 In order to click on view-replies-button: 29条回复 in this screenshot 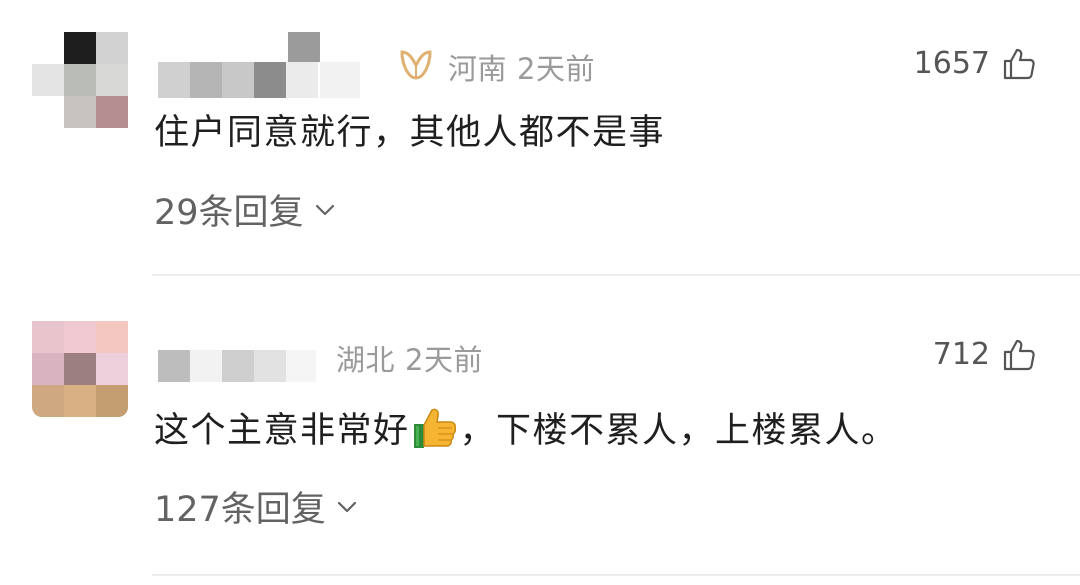, I will do `click(246, 209)`.